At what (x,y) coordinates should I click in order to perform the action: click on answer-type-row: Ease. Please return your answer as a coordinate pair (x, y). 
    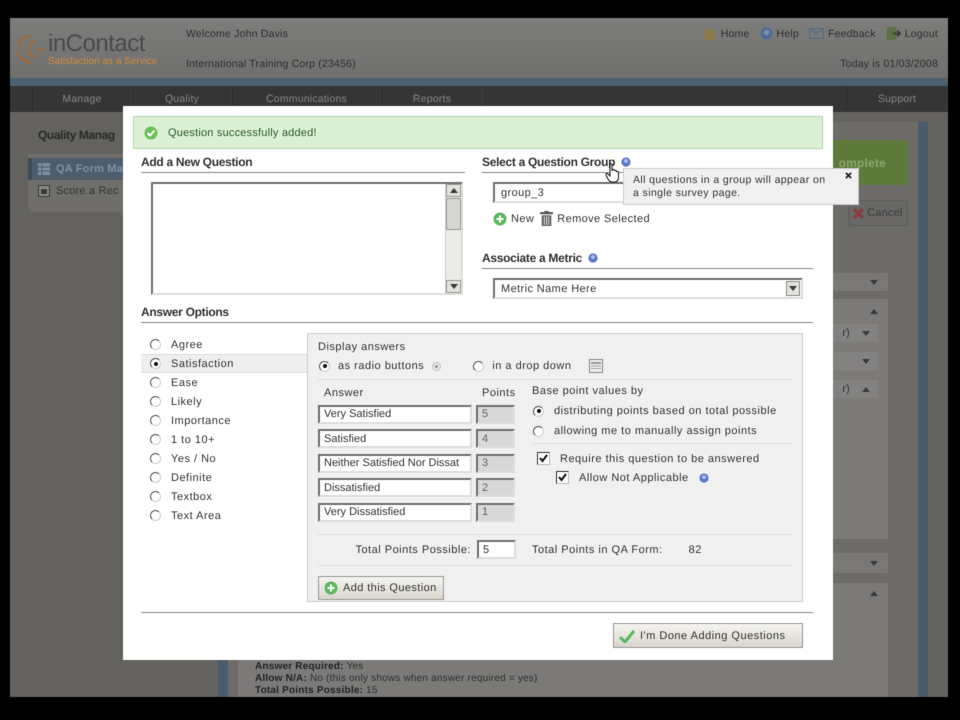
    Looking at the image, I should click on (224, 382).